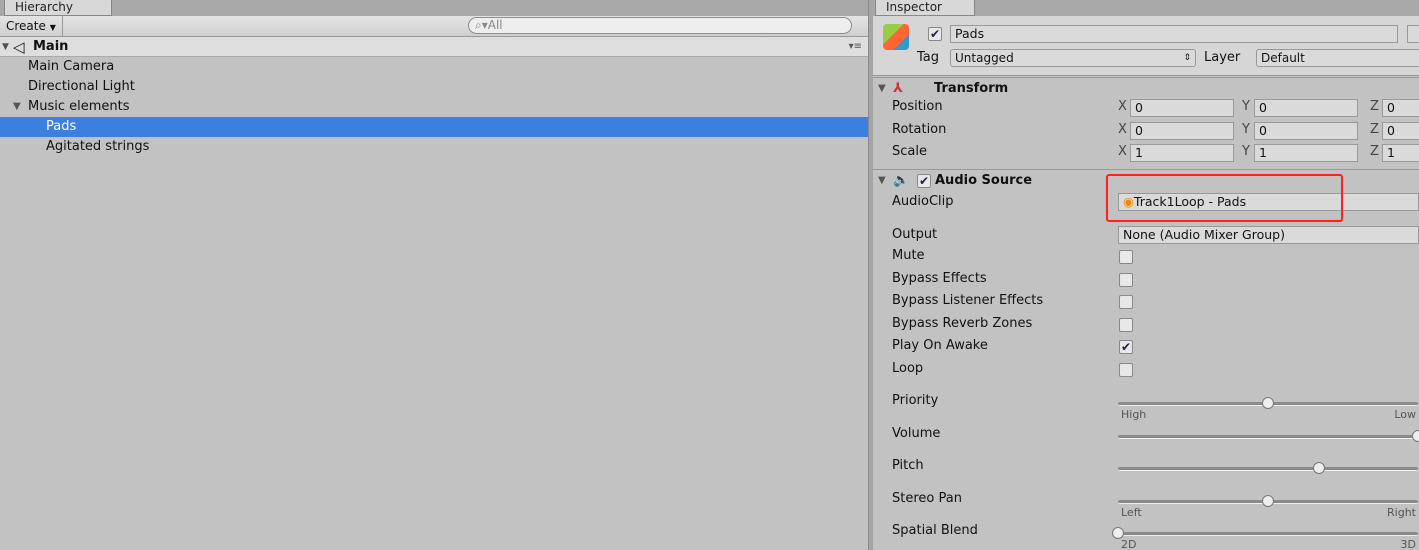 The height and width of the screenshot is (550, 1419). I want to click on transform-position-label: Position, so click(917, 106).